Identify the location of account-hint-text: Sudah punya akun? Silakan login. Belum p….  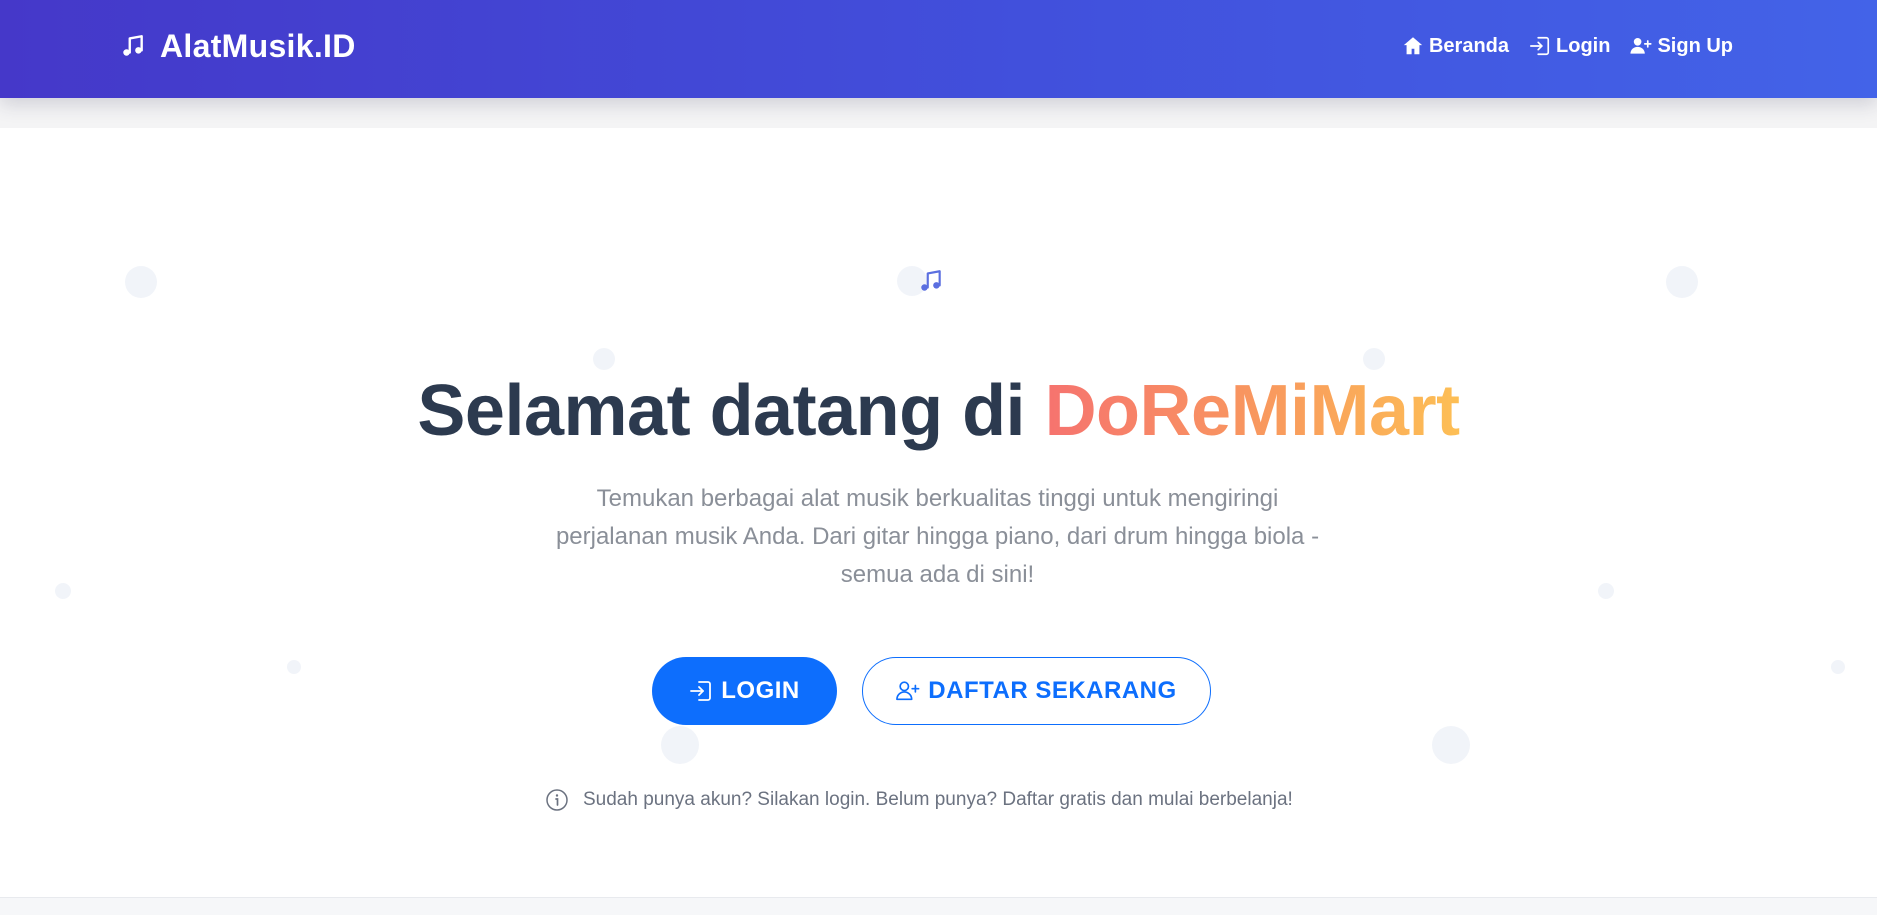
(938, 799).